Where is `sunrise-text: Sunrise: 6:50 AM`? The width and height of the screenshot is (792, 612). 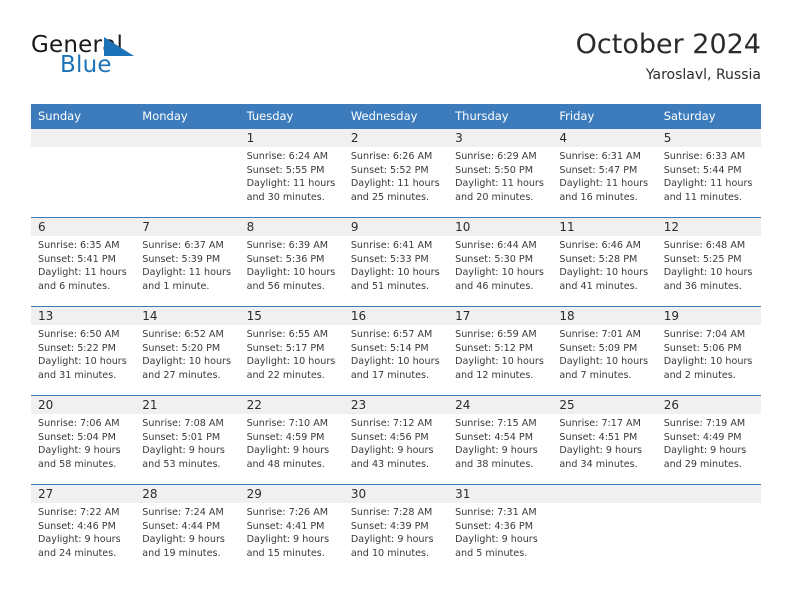 sunrise-text: Sunrise: 6:50 AM is located at coordinates (79, 334).